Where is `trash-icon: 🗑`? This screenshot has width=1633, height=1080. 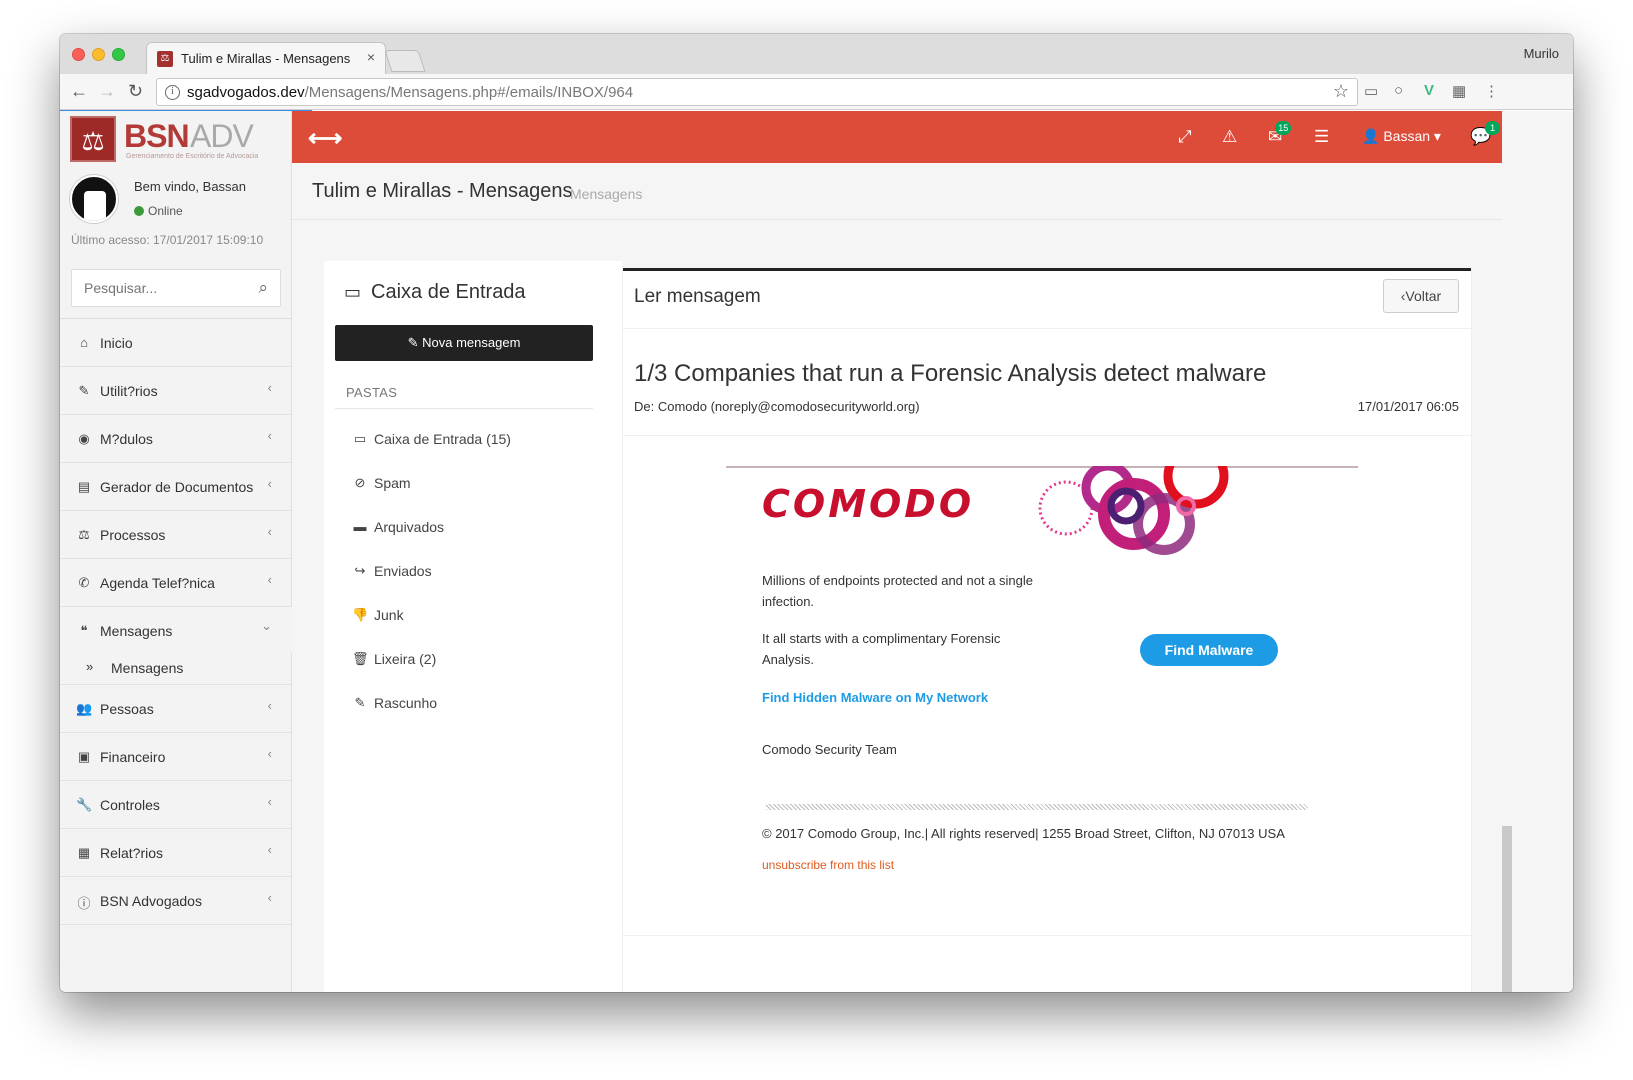 trash-icon: 🗑 is located at coordinates (360, 658).